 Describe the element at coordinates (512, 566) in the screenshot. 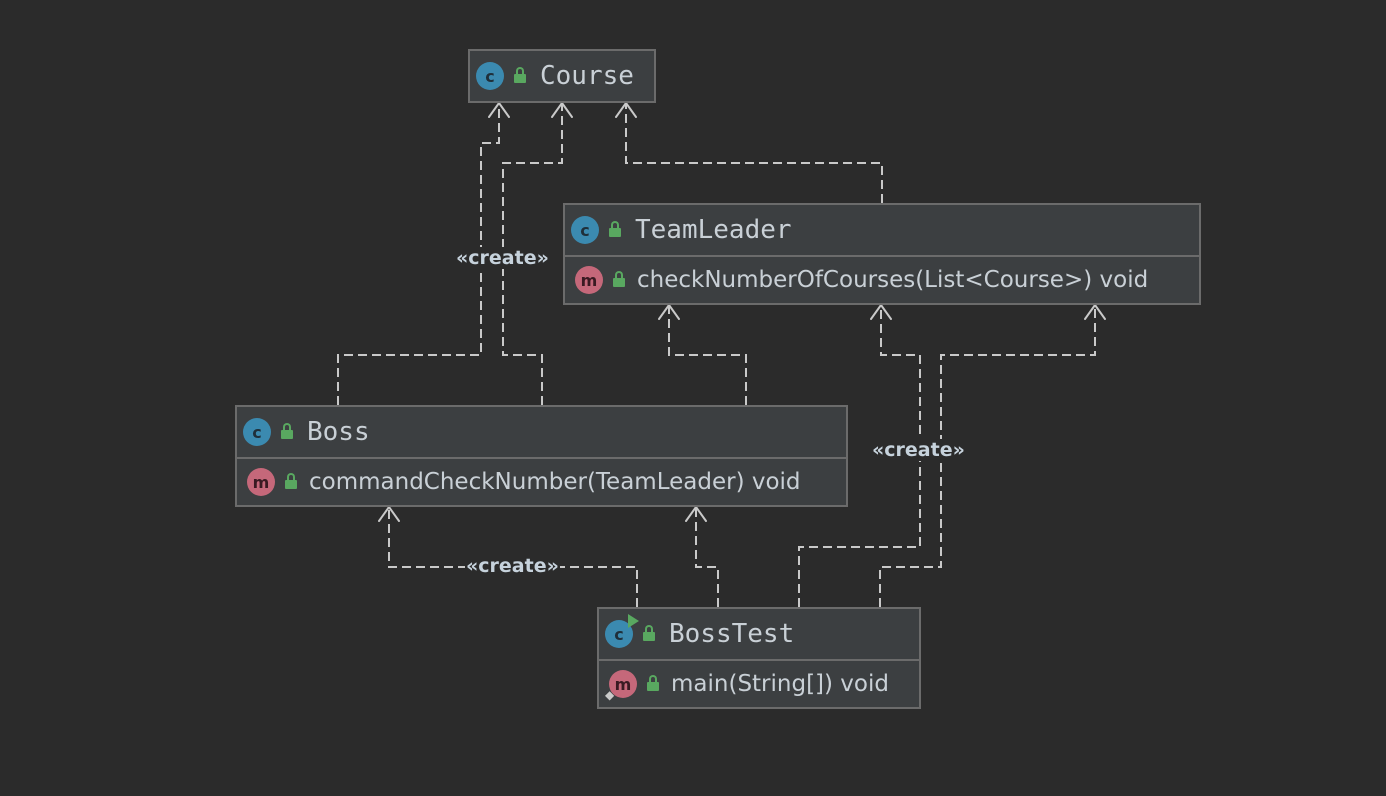

I see `create-label-bosstest-boss: «create»` at that location.